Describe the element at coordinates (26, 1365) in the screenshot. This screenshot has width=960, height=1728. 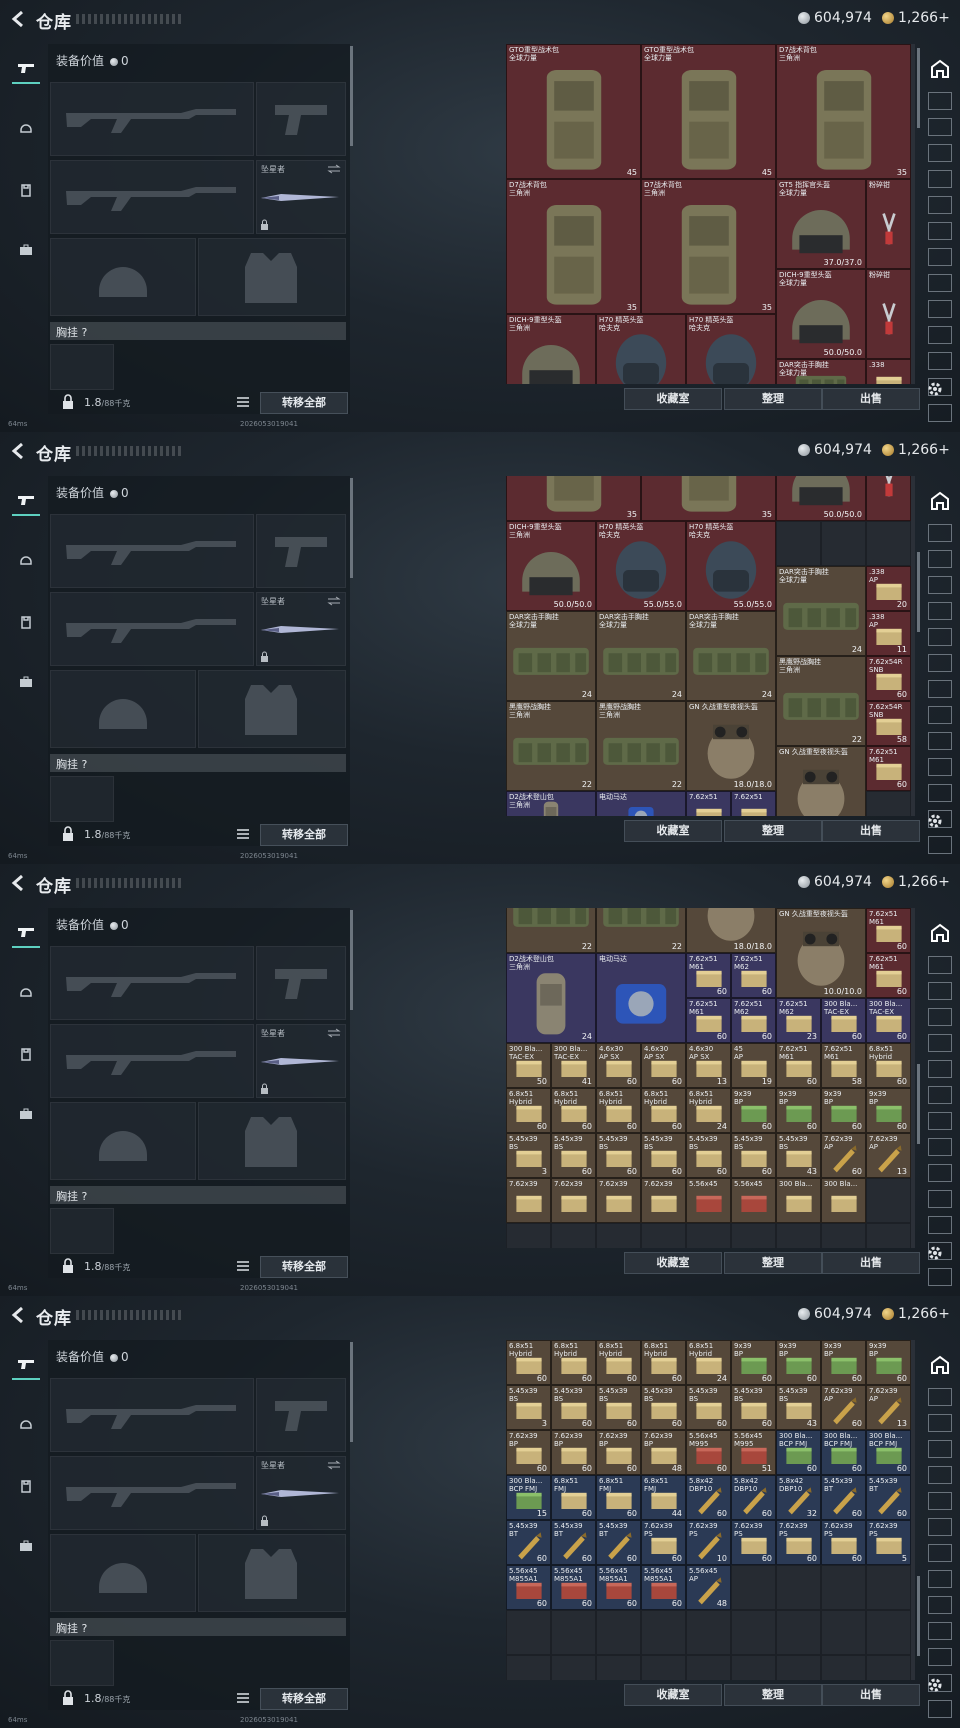
I see `weapon-tab` at that location.